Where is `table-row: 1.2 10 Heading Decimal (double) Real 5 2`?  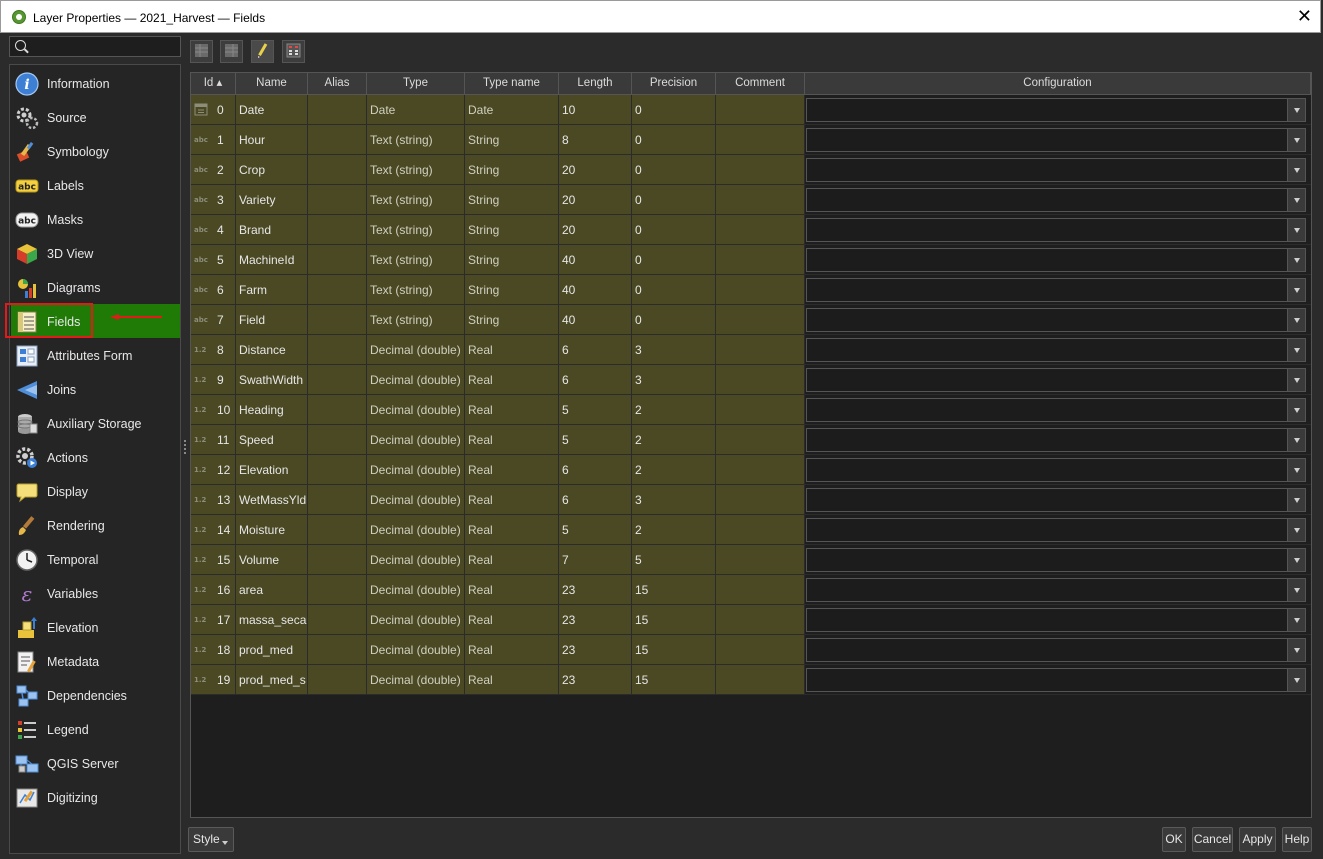
table-row: 1.2 10 Heading Decimal (double) Real 5 2 is located at coordinates (751, 410).